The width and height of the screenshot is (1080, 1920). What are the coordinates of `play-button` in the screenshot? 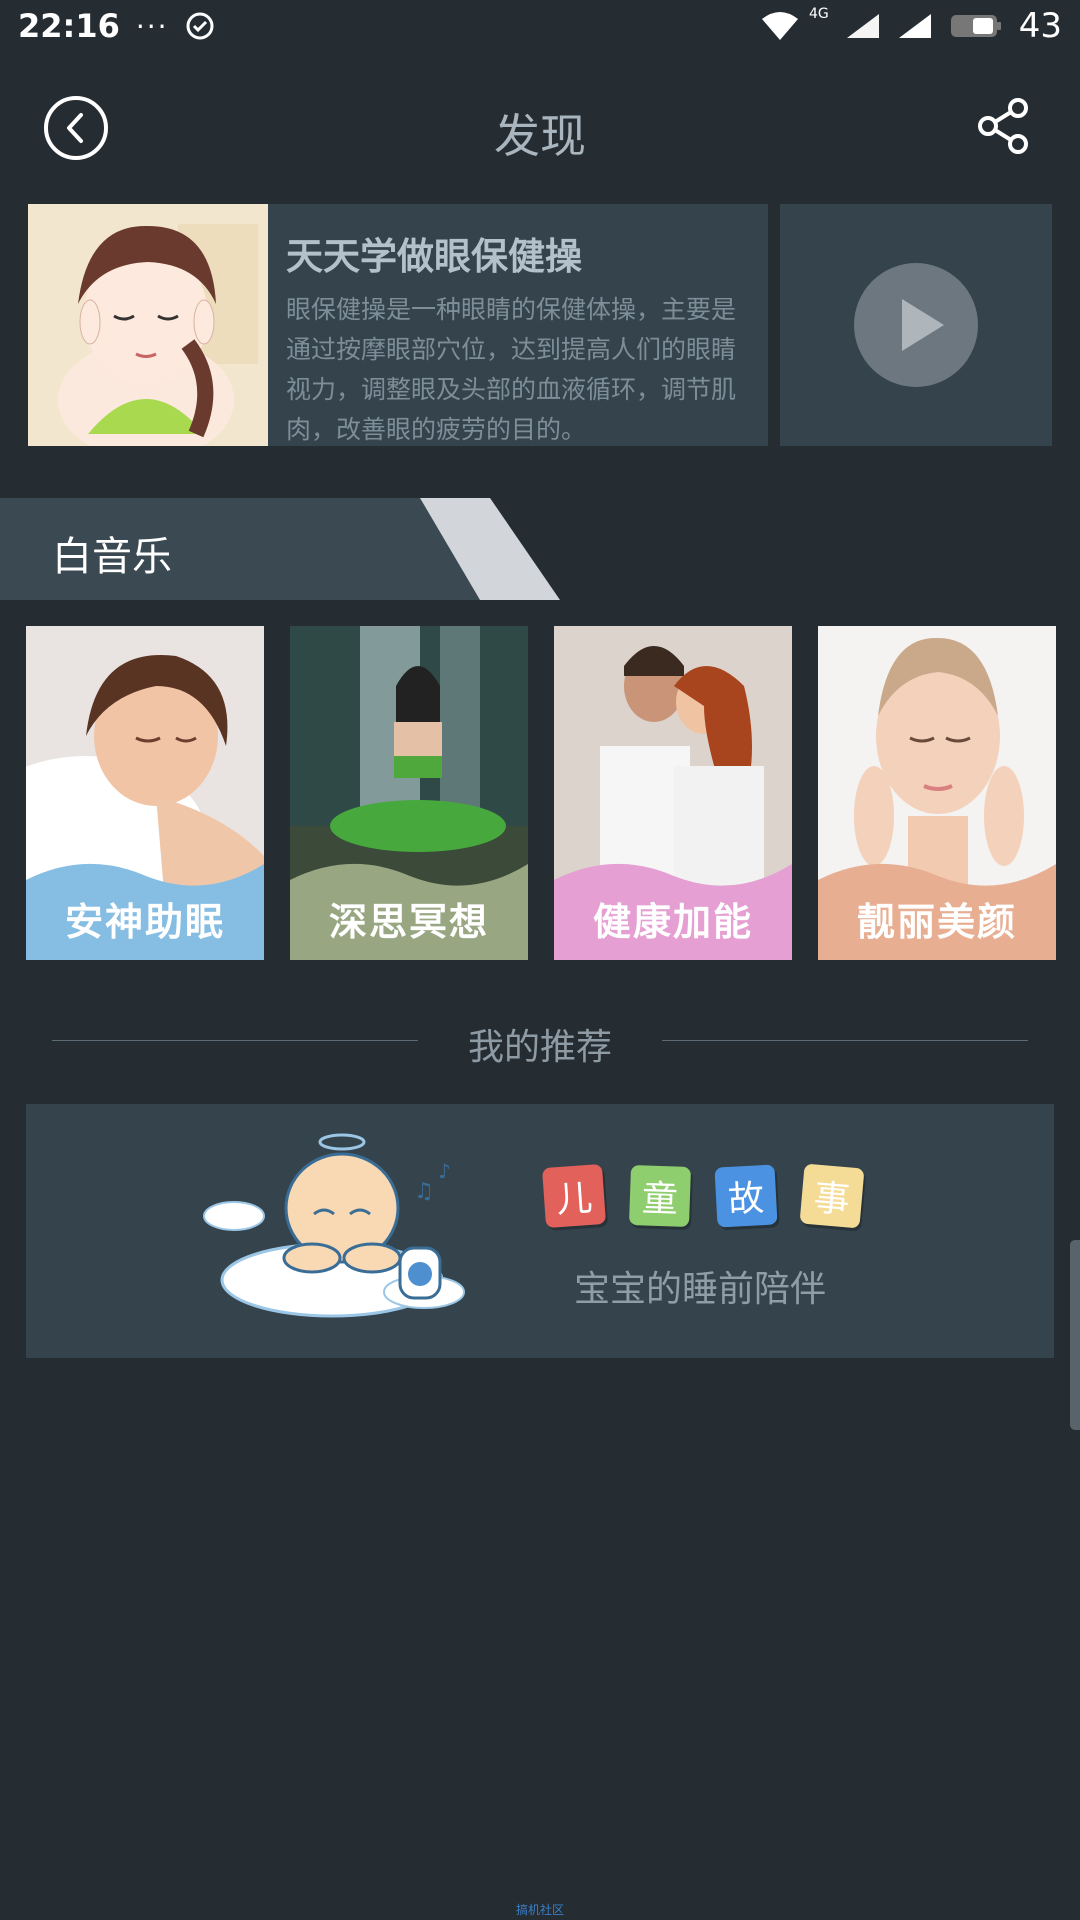 It's located at (916, 325).